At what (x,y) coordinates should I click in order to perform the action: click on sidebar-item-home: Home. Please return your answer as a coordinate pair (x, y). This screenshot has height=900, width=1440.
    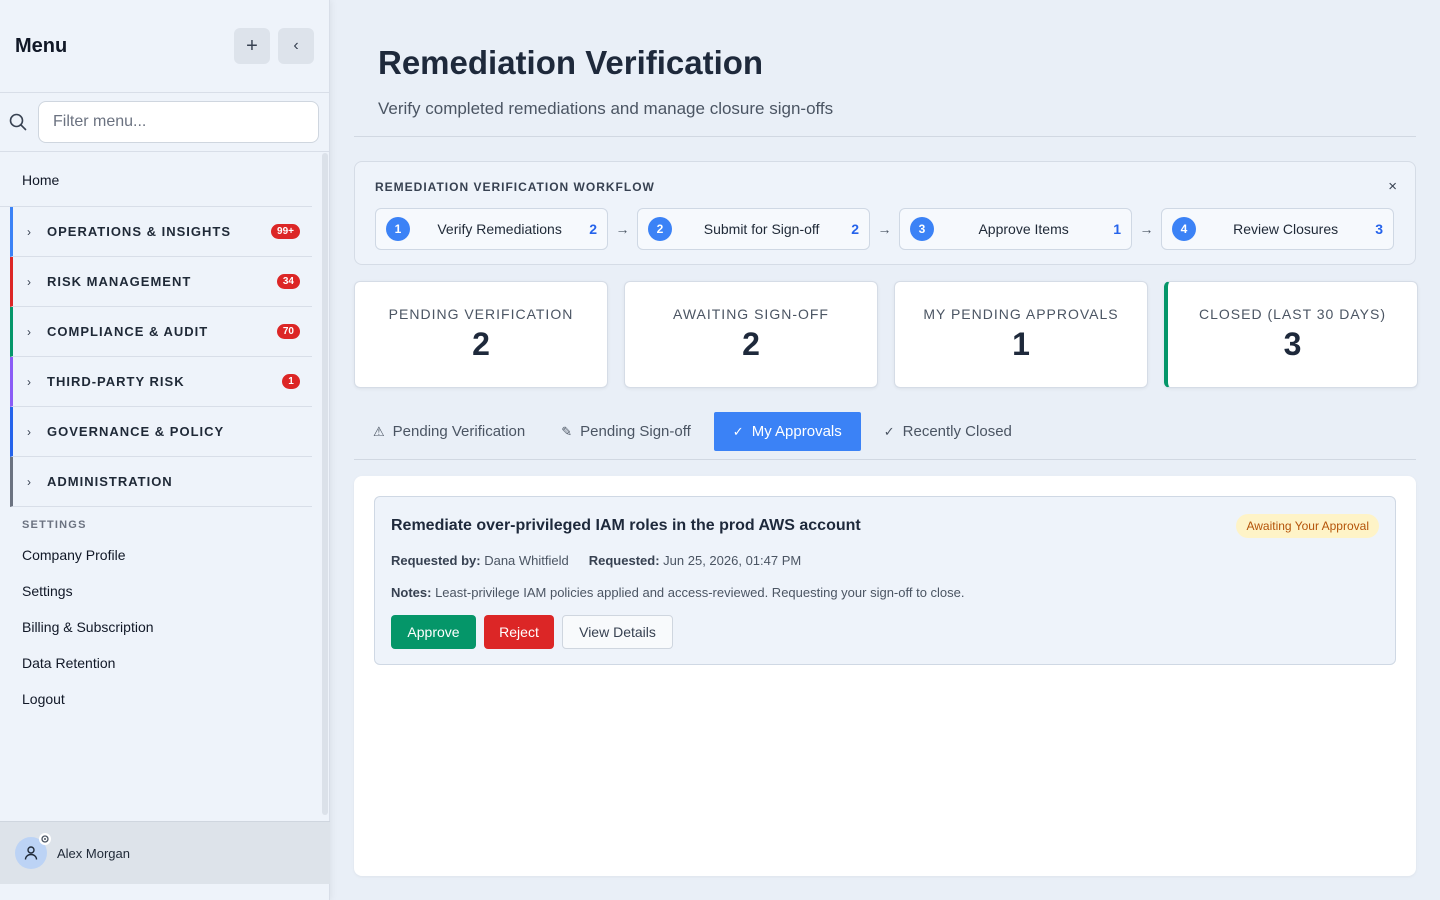
    Looking at the image, I should click on (156, 180).